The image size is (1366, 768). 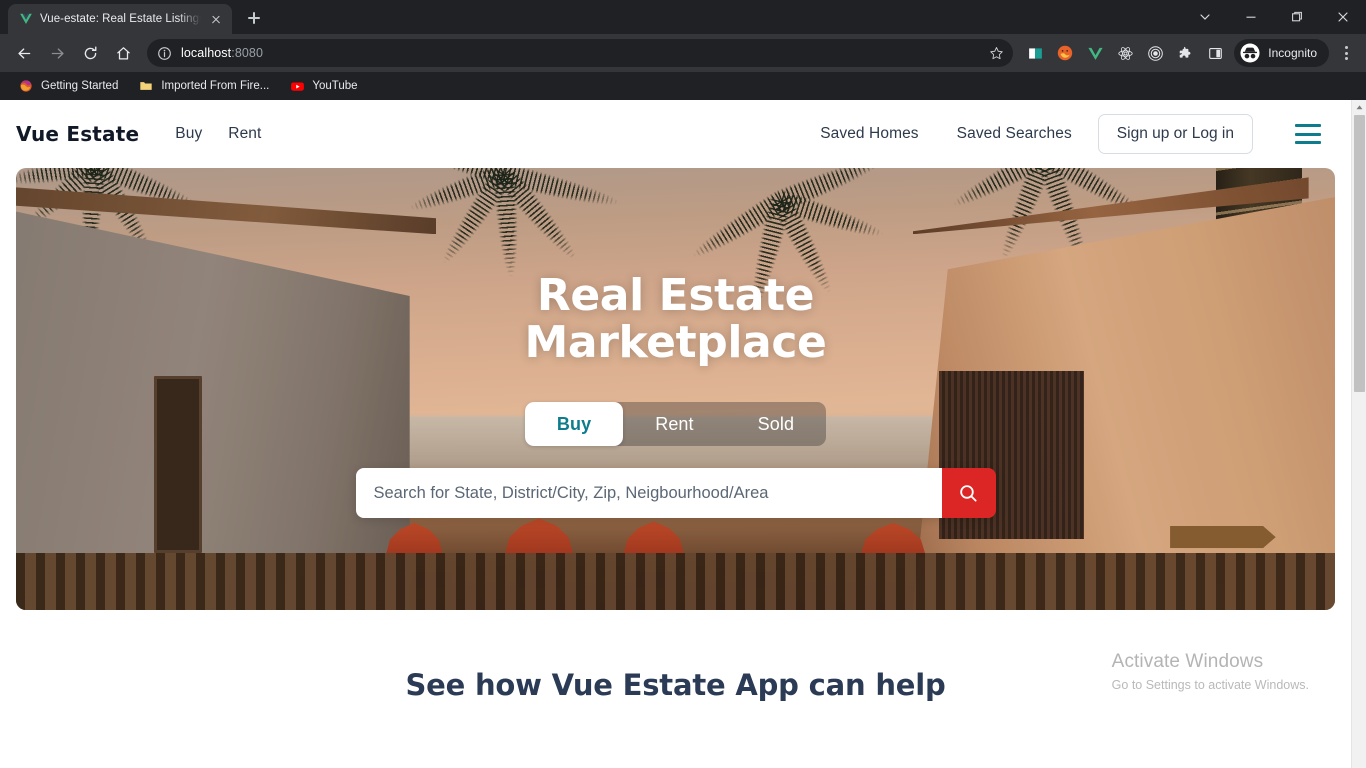 I want to click on section-title: See how Vue Estate App can help, so click(x=675, y=685).